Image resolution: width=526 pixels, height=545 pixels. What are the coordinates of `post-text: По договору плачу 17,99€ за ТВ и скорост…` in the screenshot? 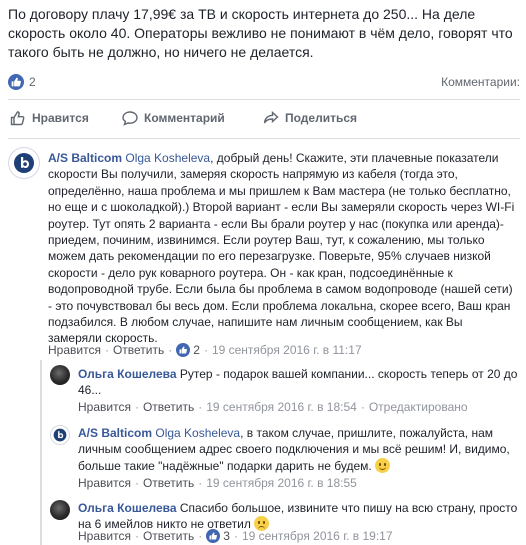 It's located at (260, 33).